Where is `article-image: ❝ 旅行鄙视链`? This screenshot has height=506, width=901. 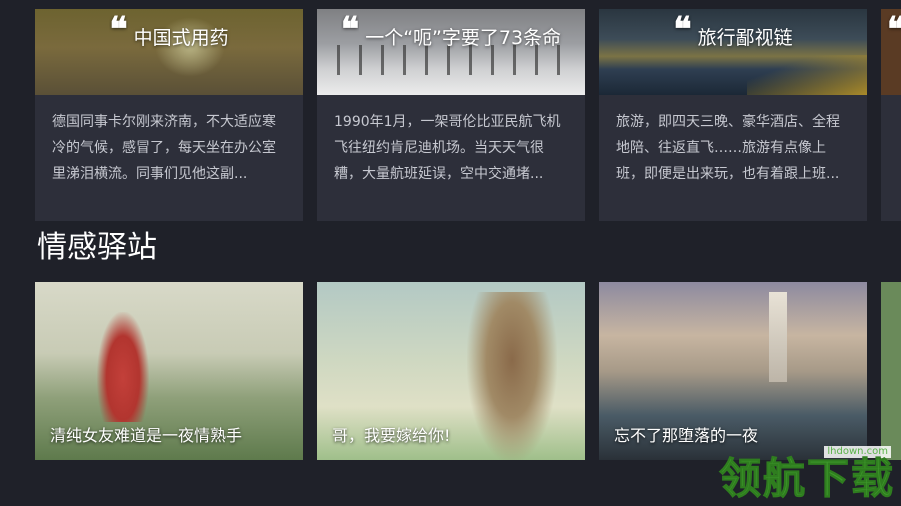
article-image: ❝ 旅行鄙视链 is located at coordinates (733, 52).